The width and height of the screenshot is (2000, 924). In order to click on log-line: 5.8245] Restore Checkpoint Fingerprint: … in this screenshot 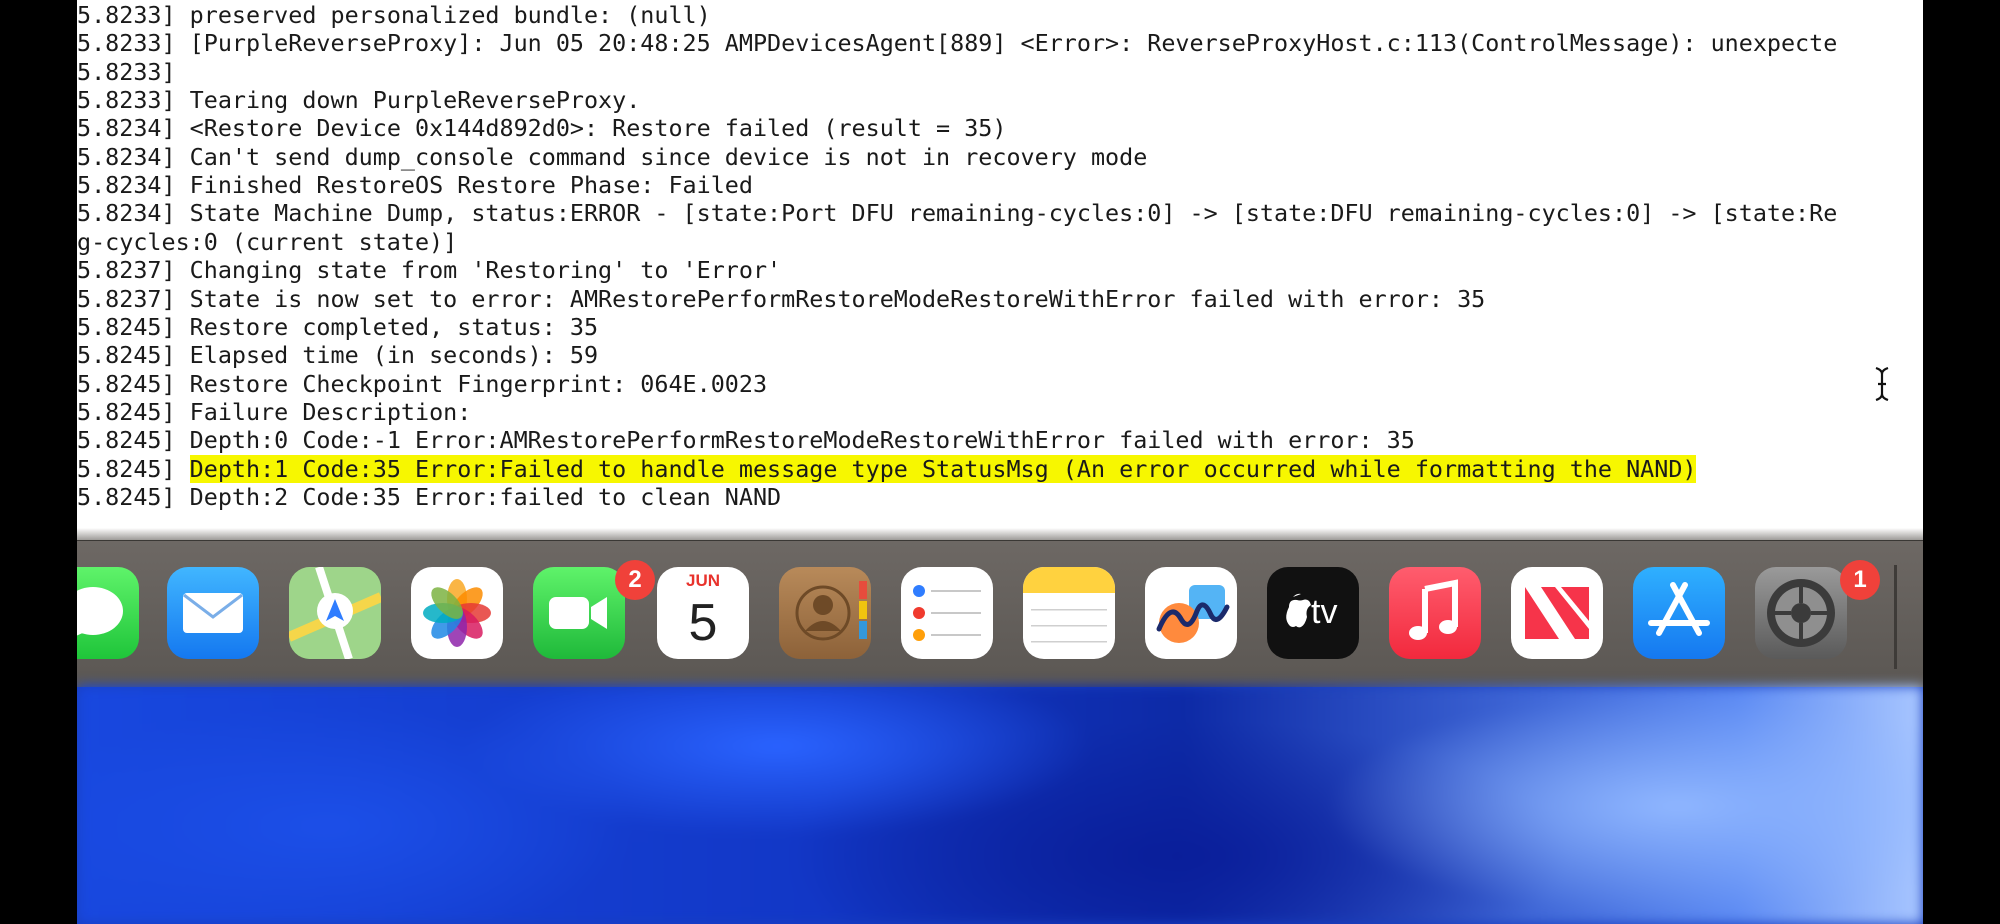, I will do `click(422, 384)`.